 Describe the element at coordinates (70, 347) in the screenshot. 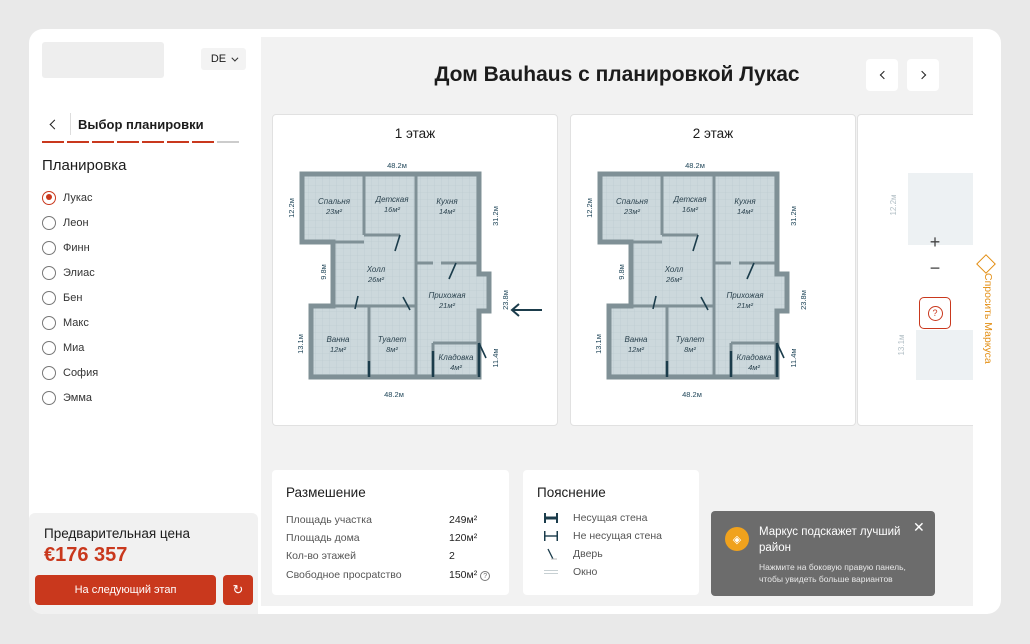

I see `layout-option: Миа` at that location.